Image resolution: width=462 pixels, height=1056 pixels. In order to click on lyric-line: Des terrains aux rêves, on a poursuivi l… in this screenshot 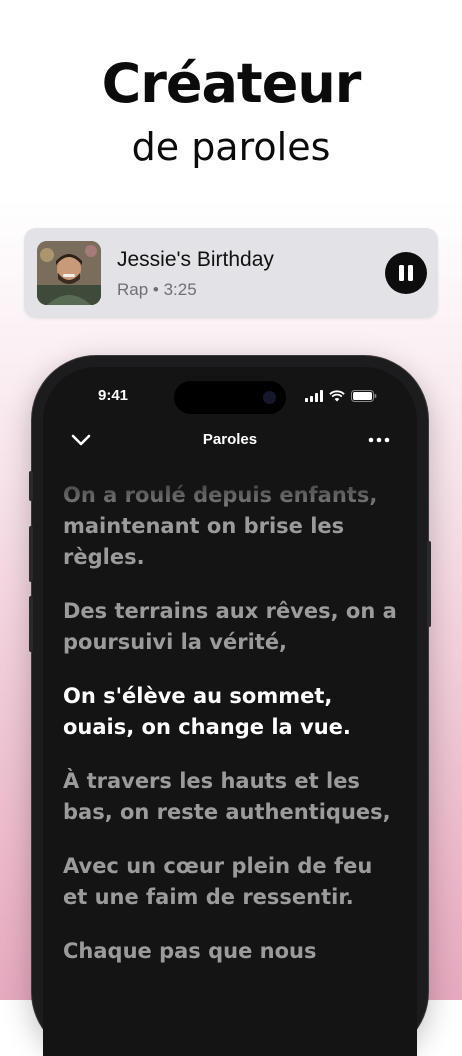, I will do `click(230, 627)`.